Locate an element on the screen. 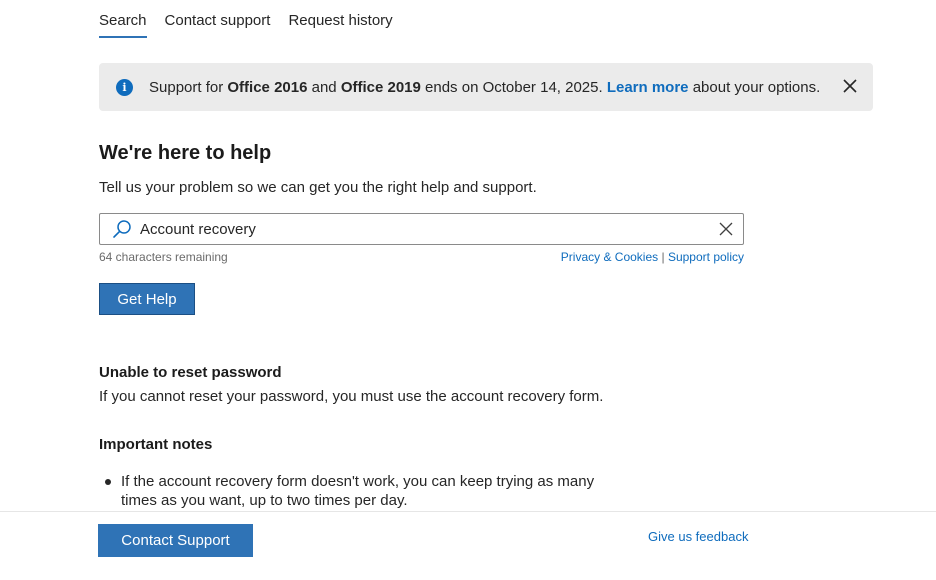  characters-remaining: 64 characters remaining is located at coordinates (163, 257).